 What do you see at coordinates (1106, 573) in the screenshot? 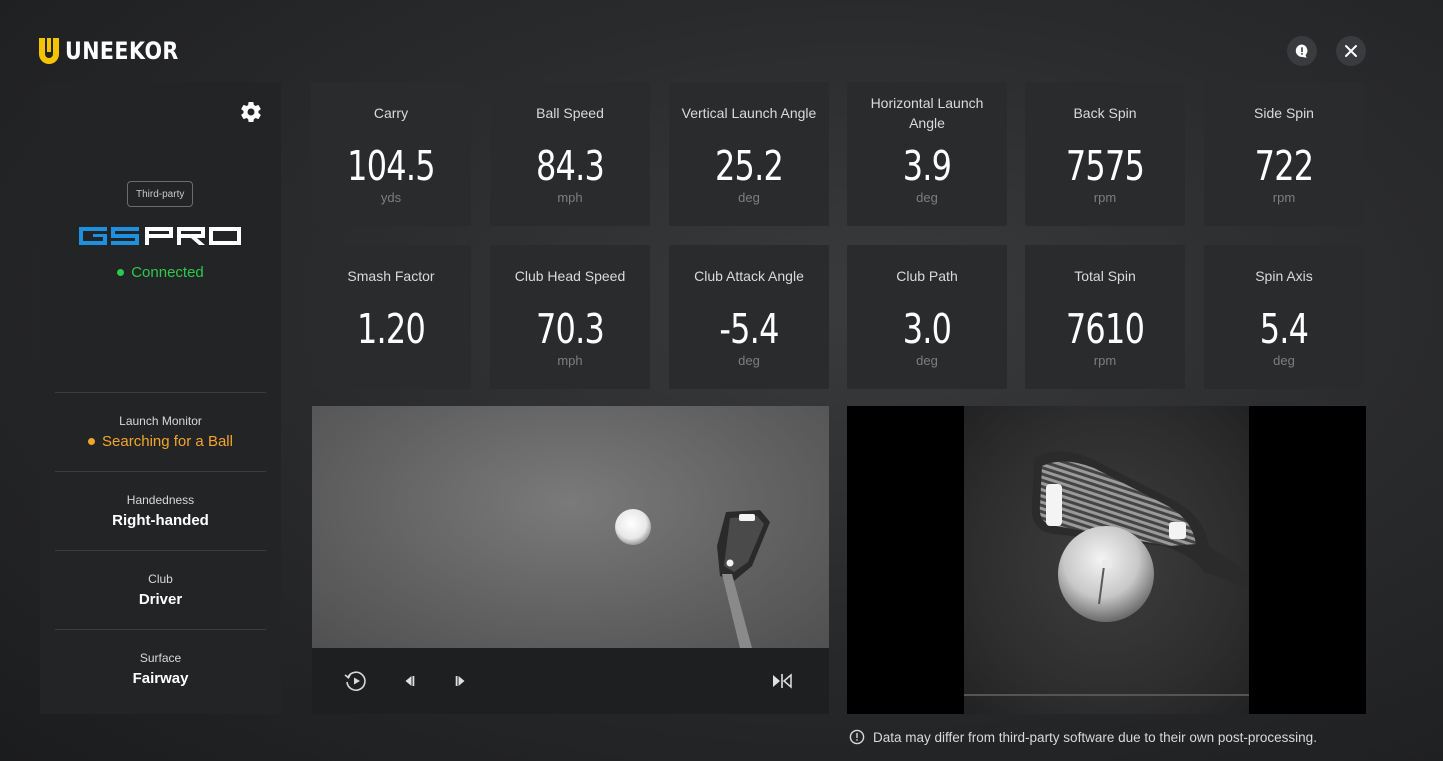
I see `closeup-frame-image` at bounding box center [1106, 573].